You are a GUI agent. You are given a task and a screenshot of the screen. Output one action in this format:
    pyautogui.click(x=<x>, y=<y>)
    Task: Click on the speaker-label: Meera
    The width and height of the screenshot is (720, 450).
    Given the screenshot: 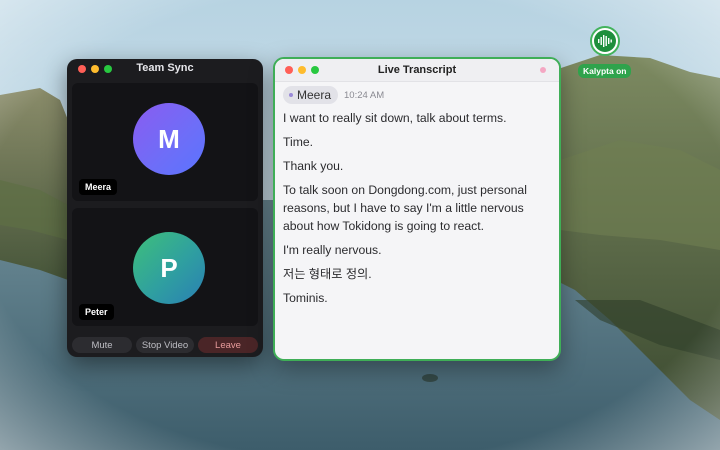 What is the action you would take?
    pyautogui.click(x=311, y=95)
    